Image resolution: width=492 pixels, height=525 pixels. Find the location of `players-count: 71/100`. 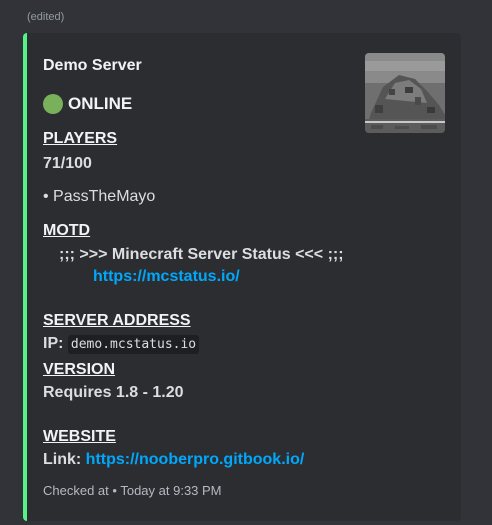

players-count: 71/100 is located at coordinates (67, 163).